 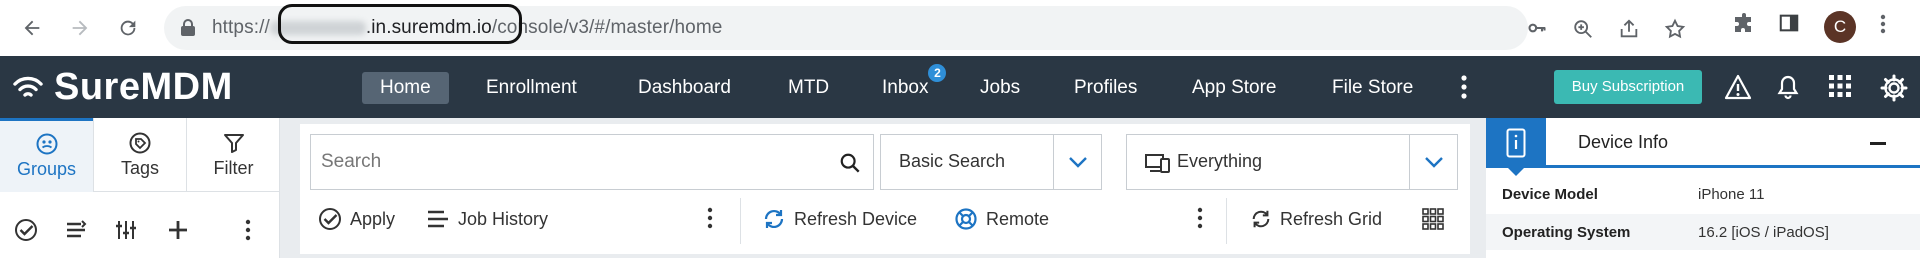 What do you see at coordinates (1537, 28) in the screenshot?
I see `key-icon` at bounding box center [1537, 28].